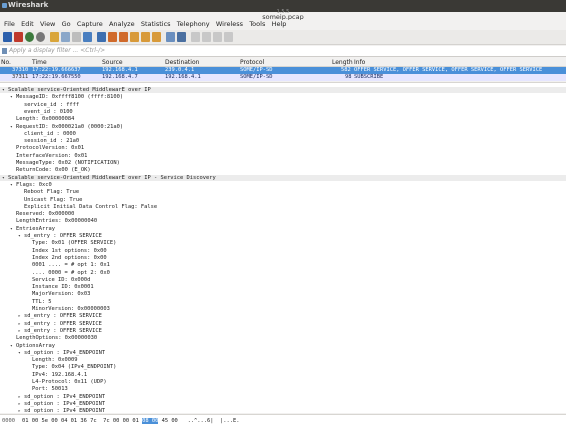  I want to click on last-packet-icon, so click(156, 37).